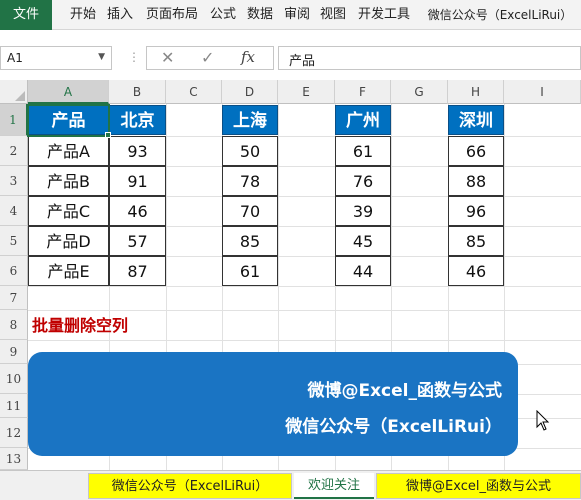 The width and height of the screenshot is (581, 500). What do you see at coordinates (68, 211) in the screenshot?
I see `table-cell: 产品C` at bounding box center [68, 211].